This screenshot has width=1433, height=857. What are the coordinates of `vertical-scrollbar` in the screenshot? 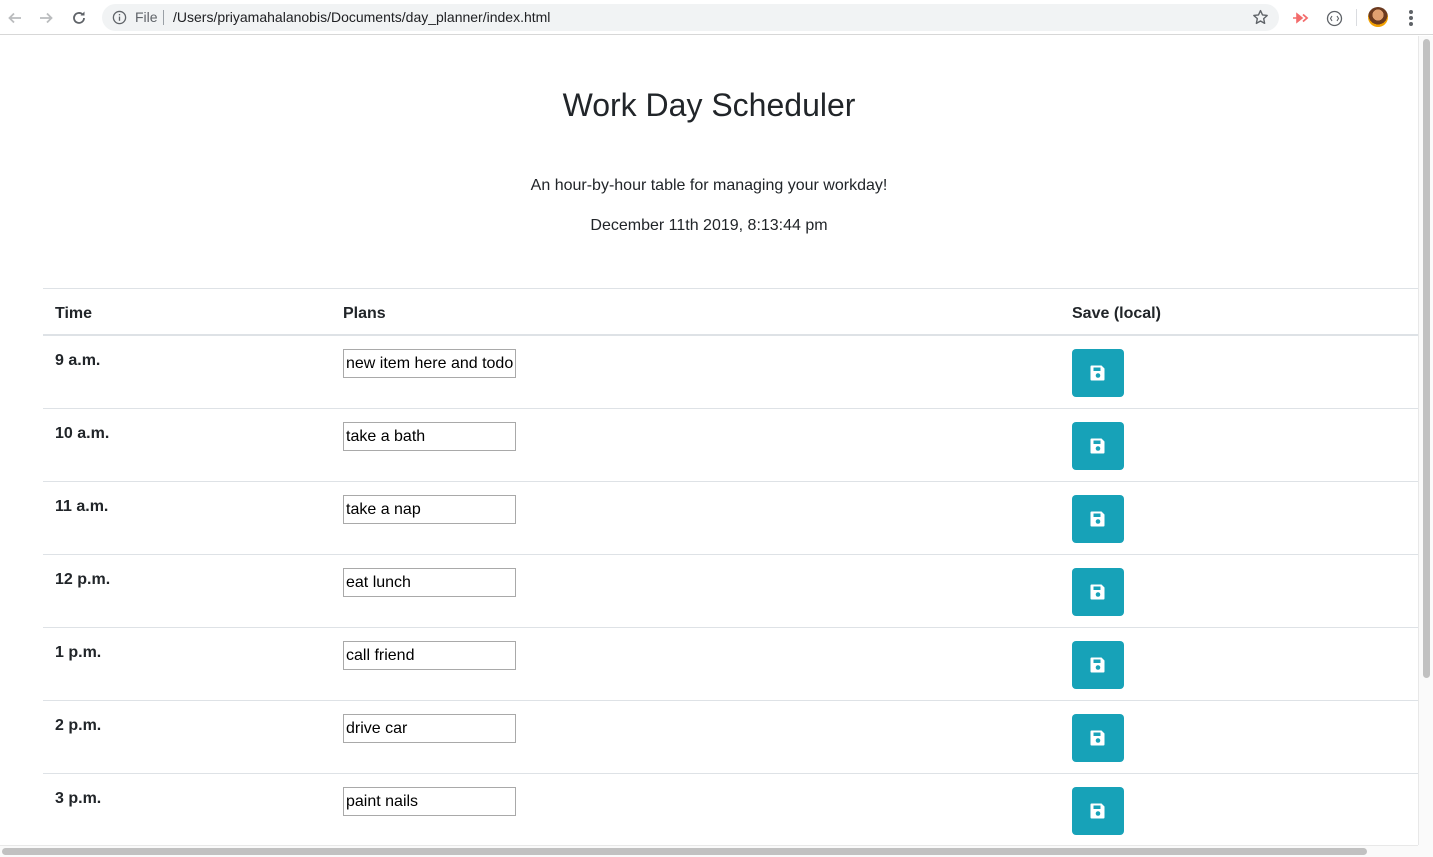 It's located at (1425, 440).